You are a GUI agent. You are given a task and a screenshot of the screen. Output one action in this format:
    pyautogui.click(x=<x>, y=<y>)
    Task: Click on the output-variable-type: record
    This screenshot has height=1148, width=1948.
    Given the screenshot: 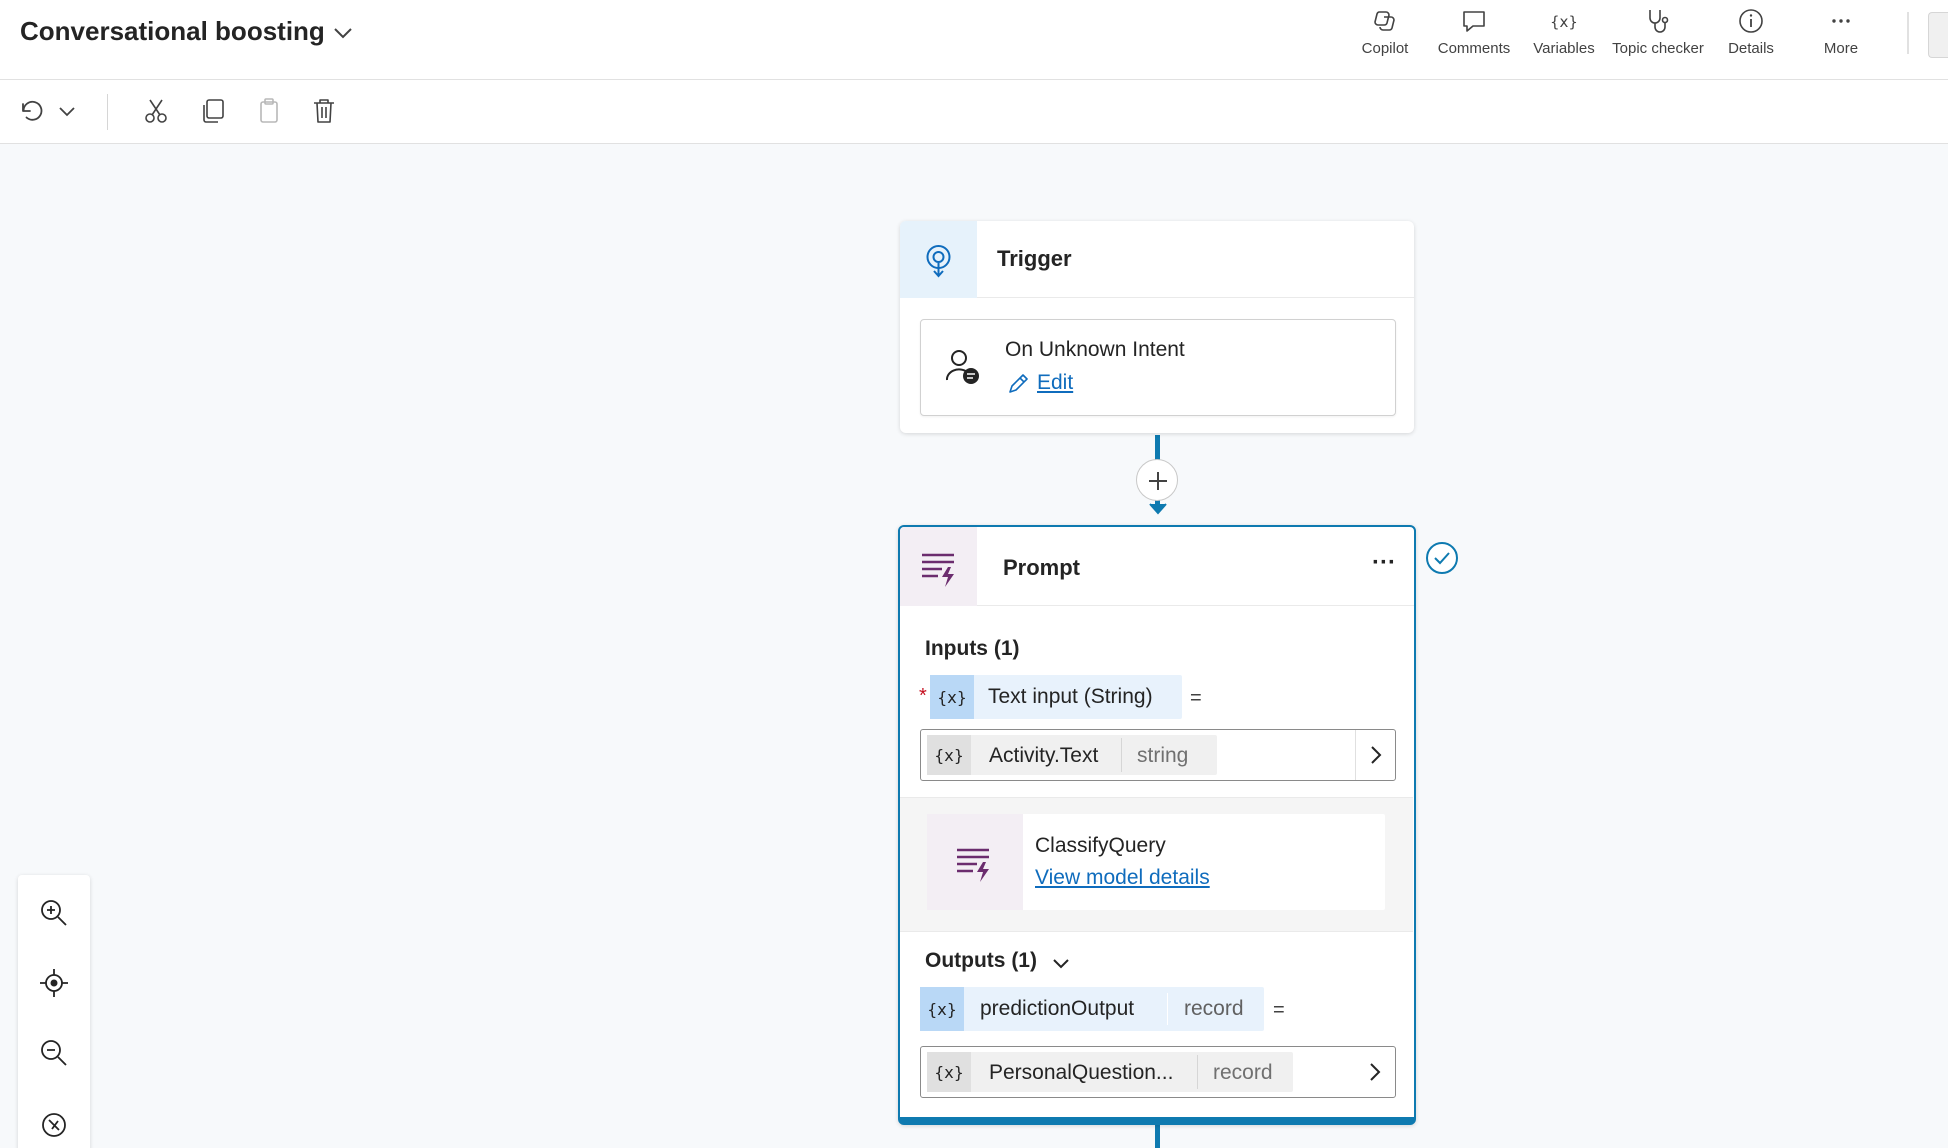 What is the action you would take?
    pyautogui.click(x=1214, y=1008)
    